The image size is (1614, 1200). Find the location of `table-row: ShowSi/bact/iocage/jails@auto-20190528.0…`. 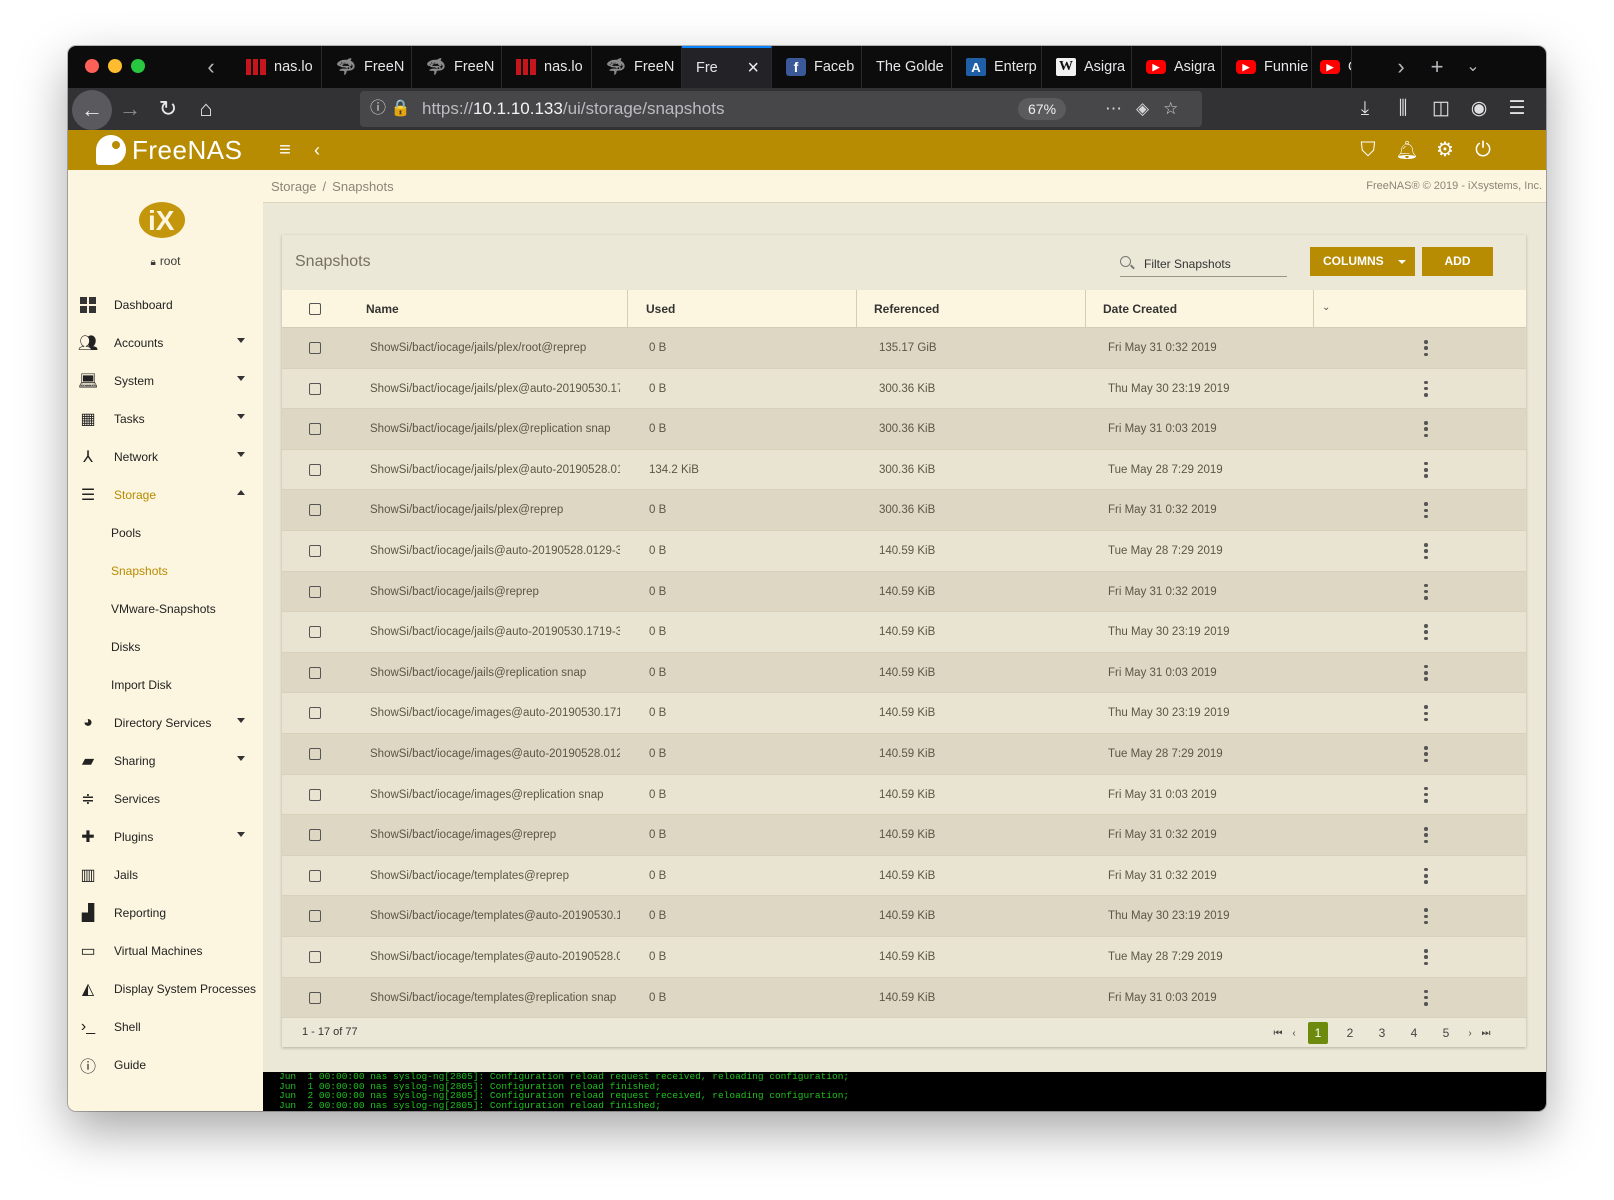

table-row: ShowSi/bact/iocage/jails@auto-20190528.0… is located at coordinates (904, 551).